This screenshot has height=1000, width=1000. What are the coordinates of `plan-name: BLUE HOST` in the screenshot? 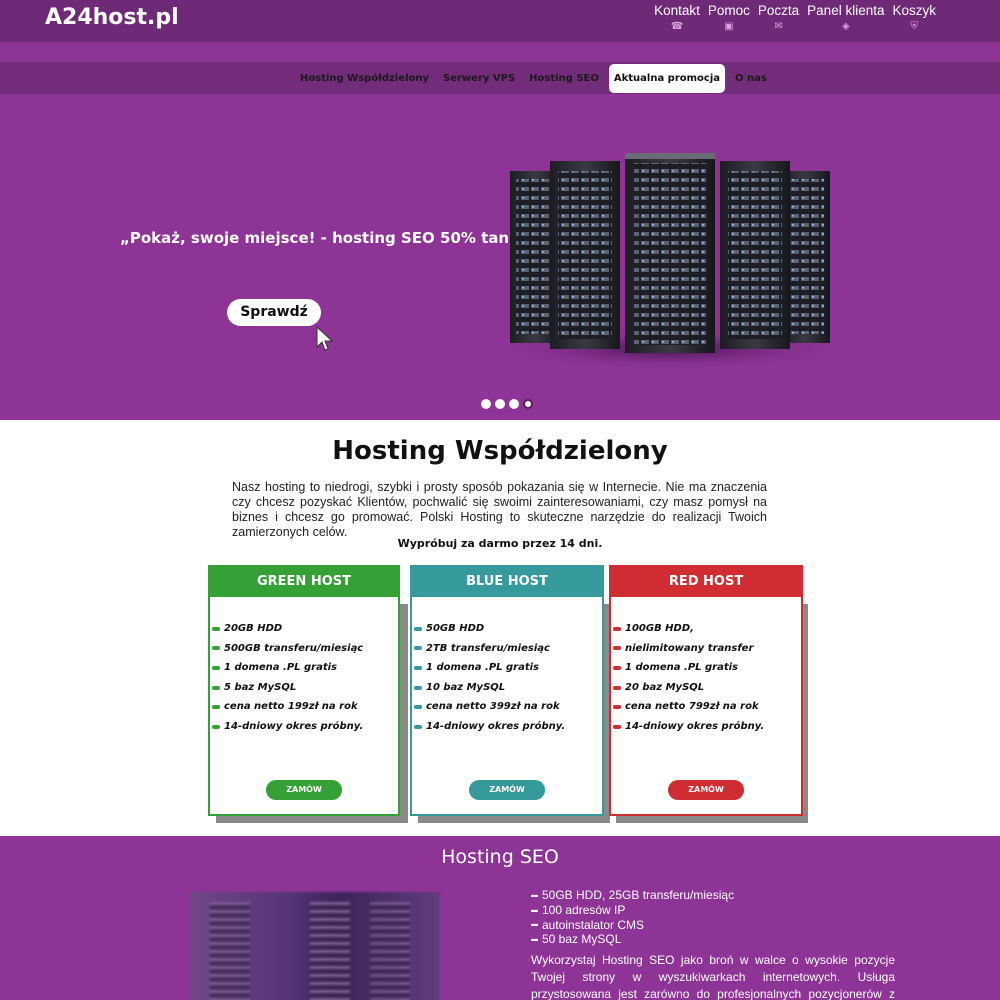 It's located at (507, 582).